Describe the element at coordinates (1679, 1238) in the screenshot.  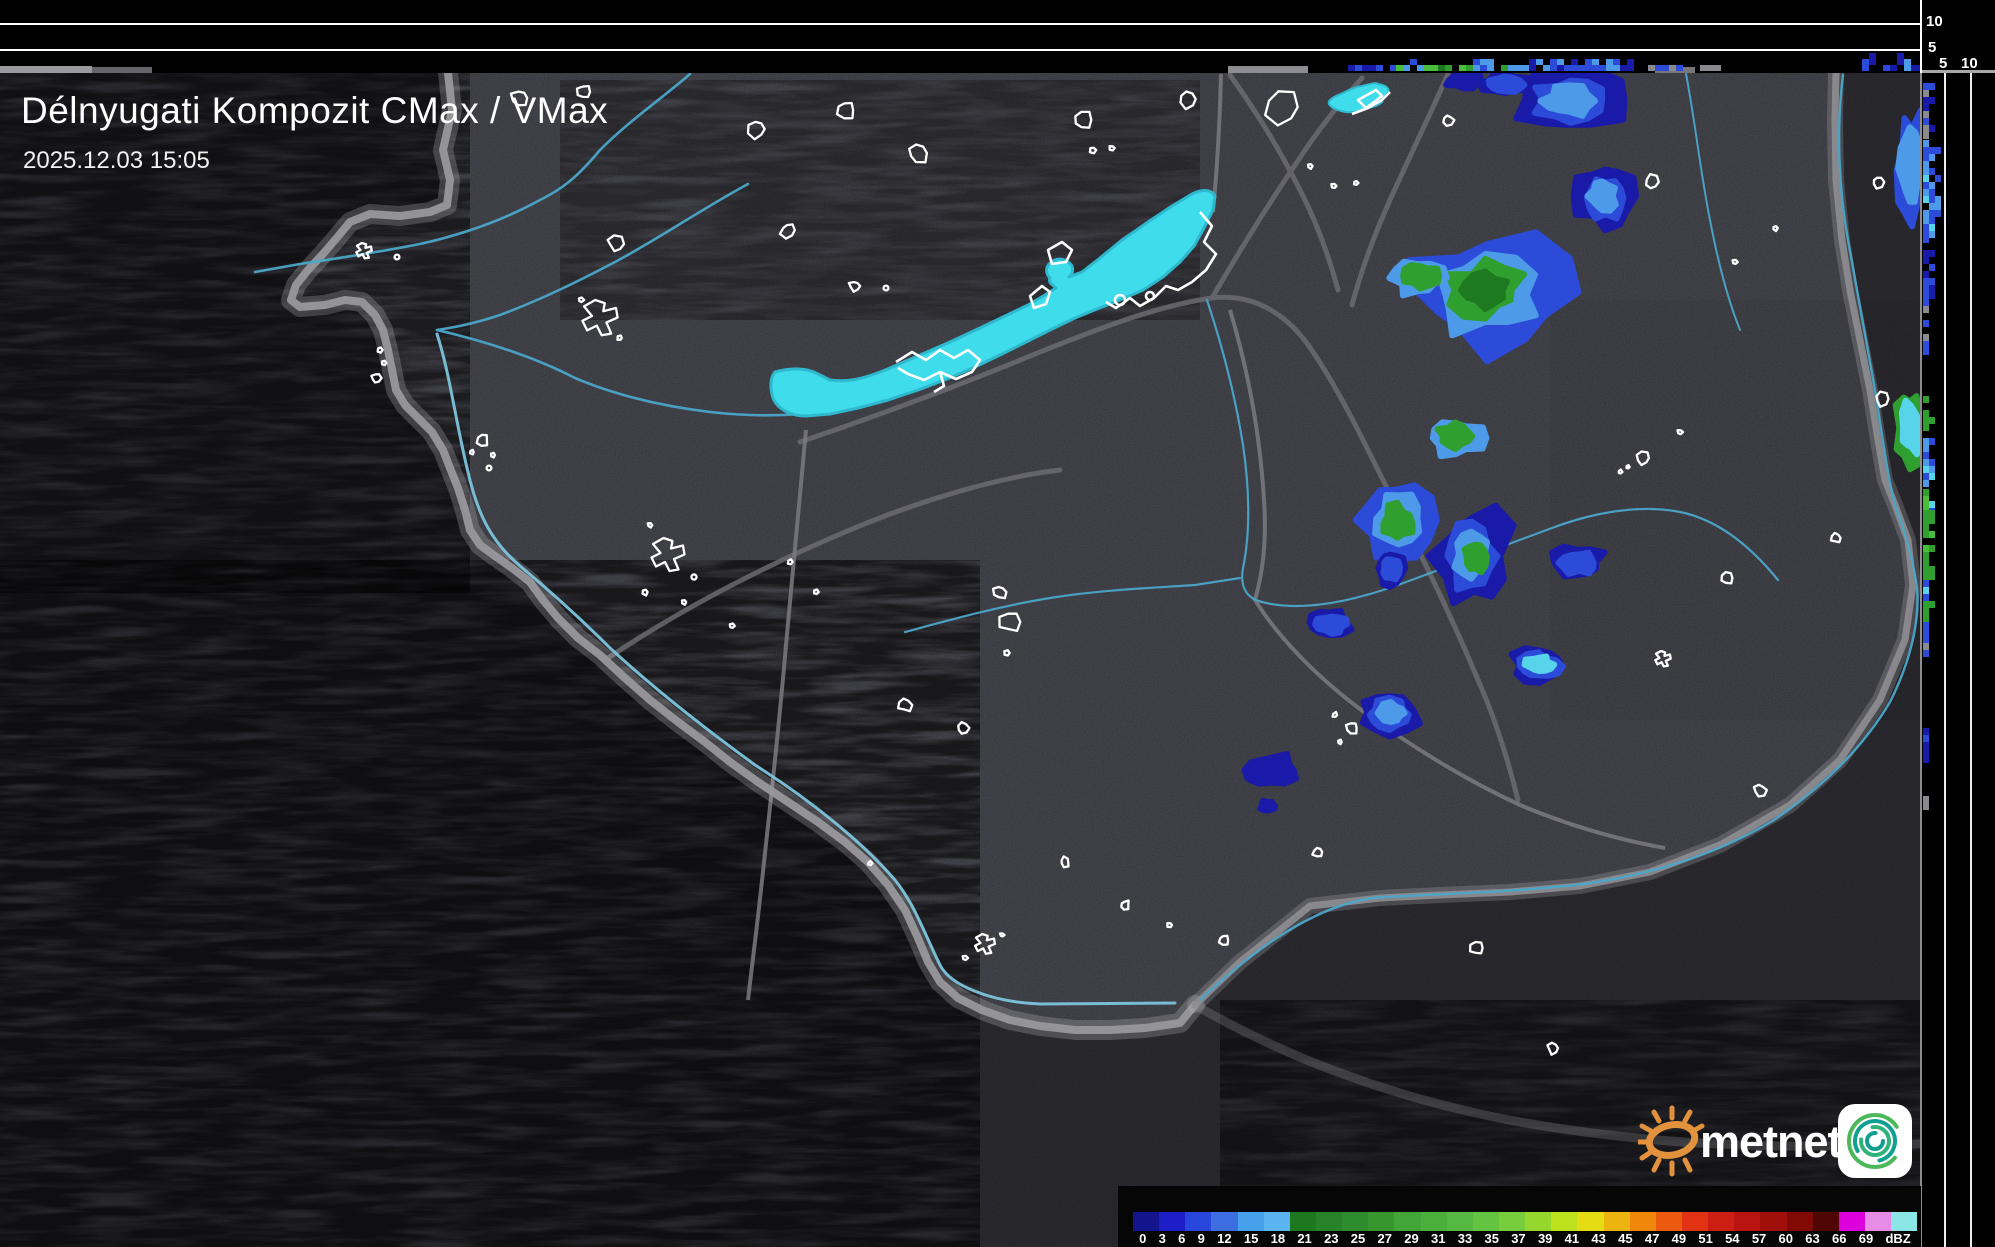
I see `legend-tick-label: 49` at that location.